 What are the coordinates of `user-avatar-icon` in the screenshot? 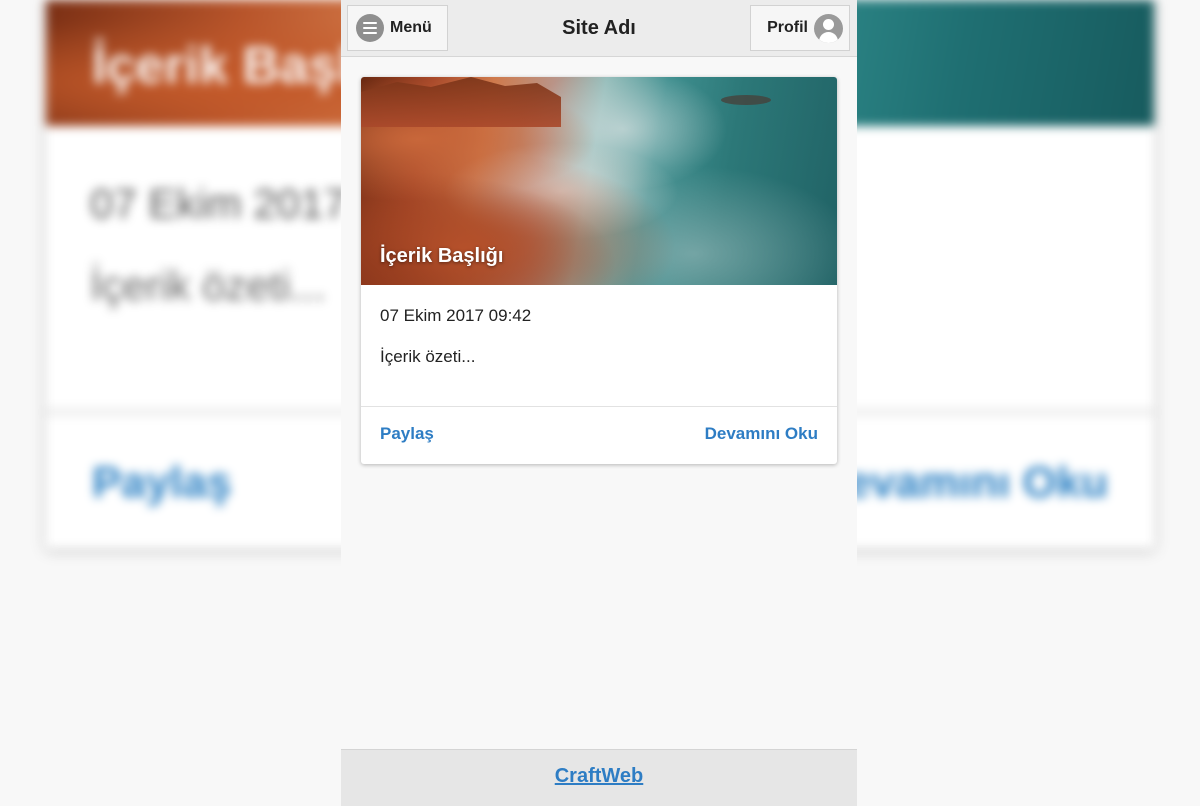 It's located at (828, 28).